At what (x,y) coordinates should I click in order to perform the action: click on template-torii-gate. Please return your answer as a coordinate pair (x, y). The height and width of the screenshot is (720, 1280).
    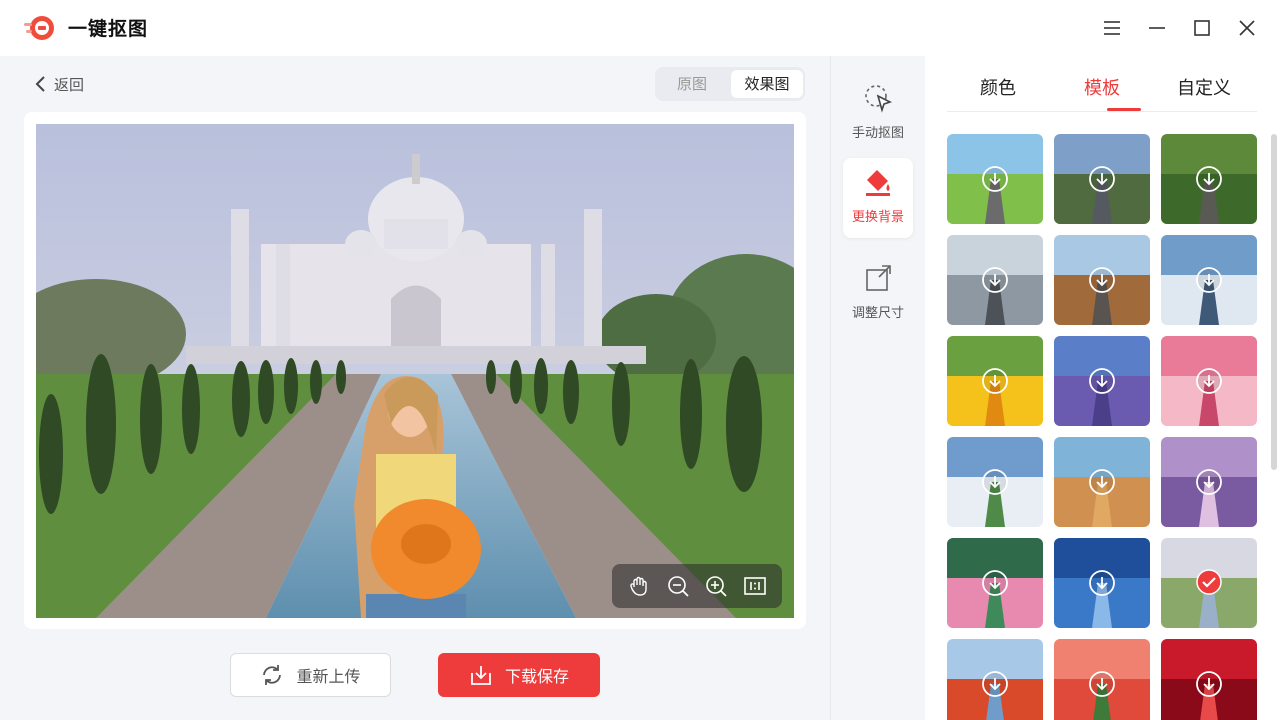
    Looking at the image, I should click on (995, 679).